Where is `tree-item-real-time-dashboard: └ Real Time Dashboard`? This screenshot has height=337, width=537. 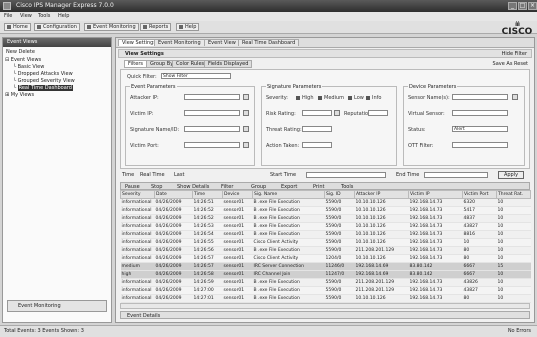
tree-item-real-time-dashboard: └ Real Time Dashboard is located at coordinates (40, 88).